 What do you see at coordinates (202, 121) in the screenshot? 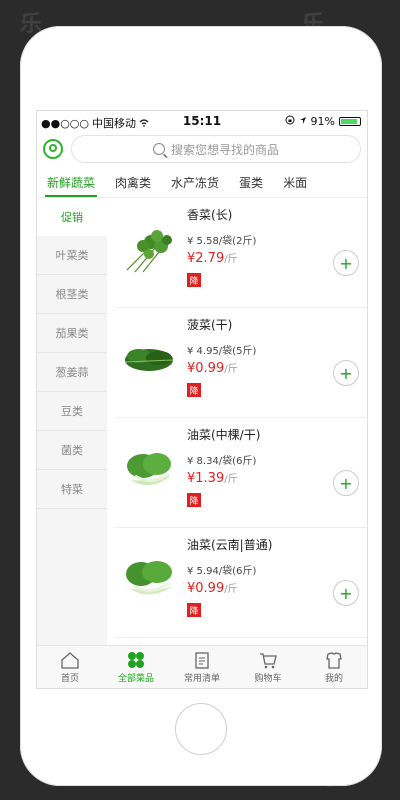
I see `status-bar: ●●○○○ 中国移动 15:11 91%` at bounding box center [202, 121].